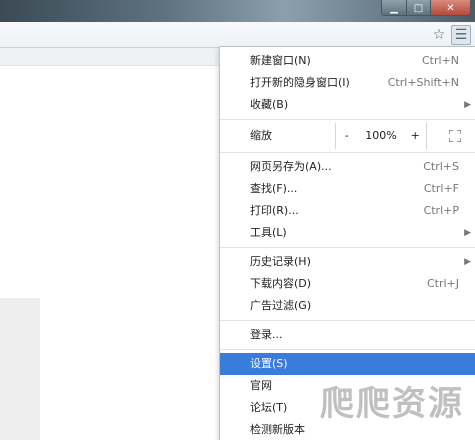 The height and width of the screenshot is (440, 475). What do you see at coordinates (20, 369) in the screenshot?
I see `content-panel` at bounding box center [20, 369].